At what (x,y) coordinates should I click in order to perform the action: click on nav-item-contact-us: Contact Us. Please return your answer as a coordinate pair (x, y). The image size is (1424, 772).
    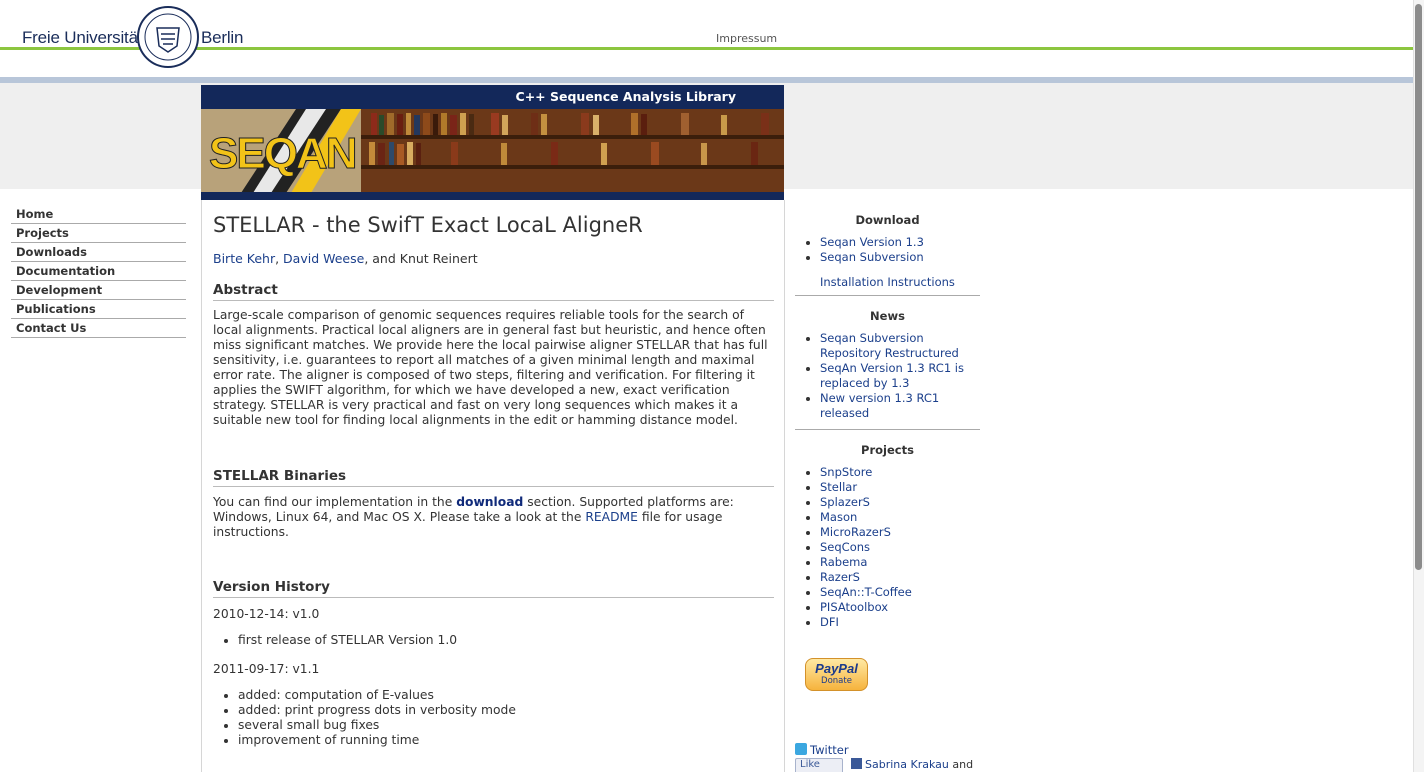
    Looking at the image, I should click on (98, 328).